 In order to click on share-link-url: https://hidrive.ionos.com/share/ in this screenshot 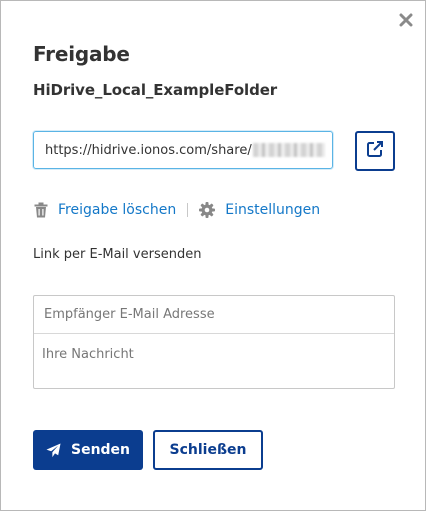, I will do `click(148, 150)`.